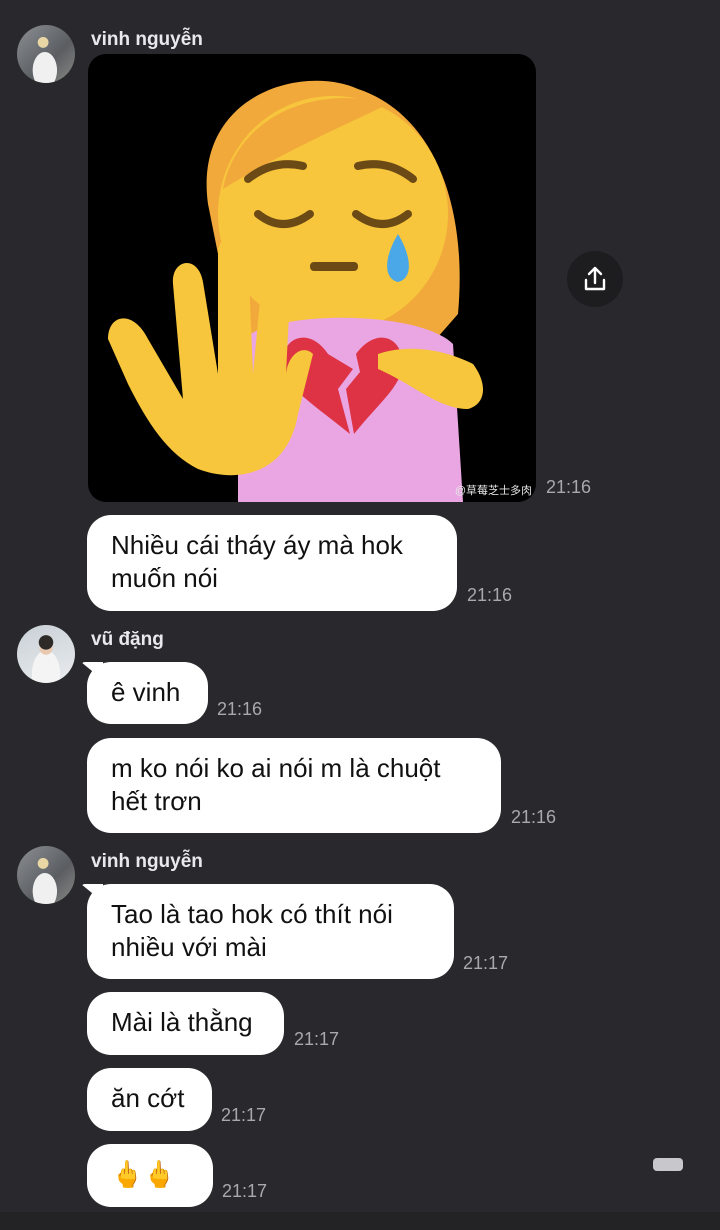 The image size is (720, 1230). I want to click on message-text-line: m ko nói ko ai nói m là chuột, so click(276, 768).